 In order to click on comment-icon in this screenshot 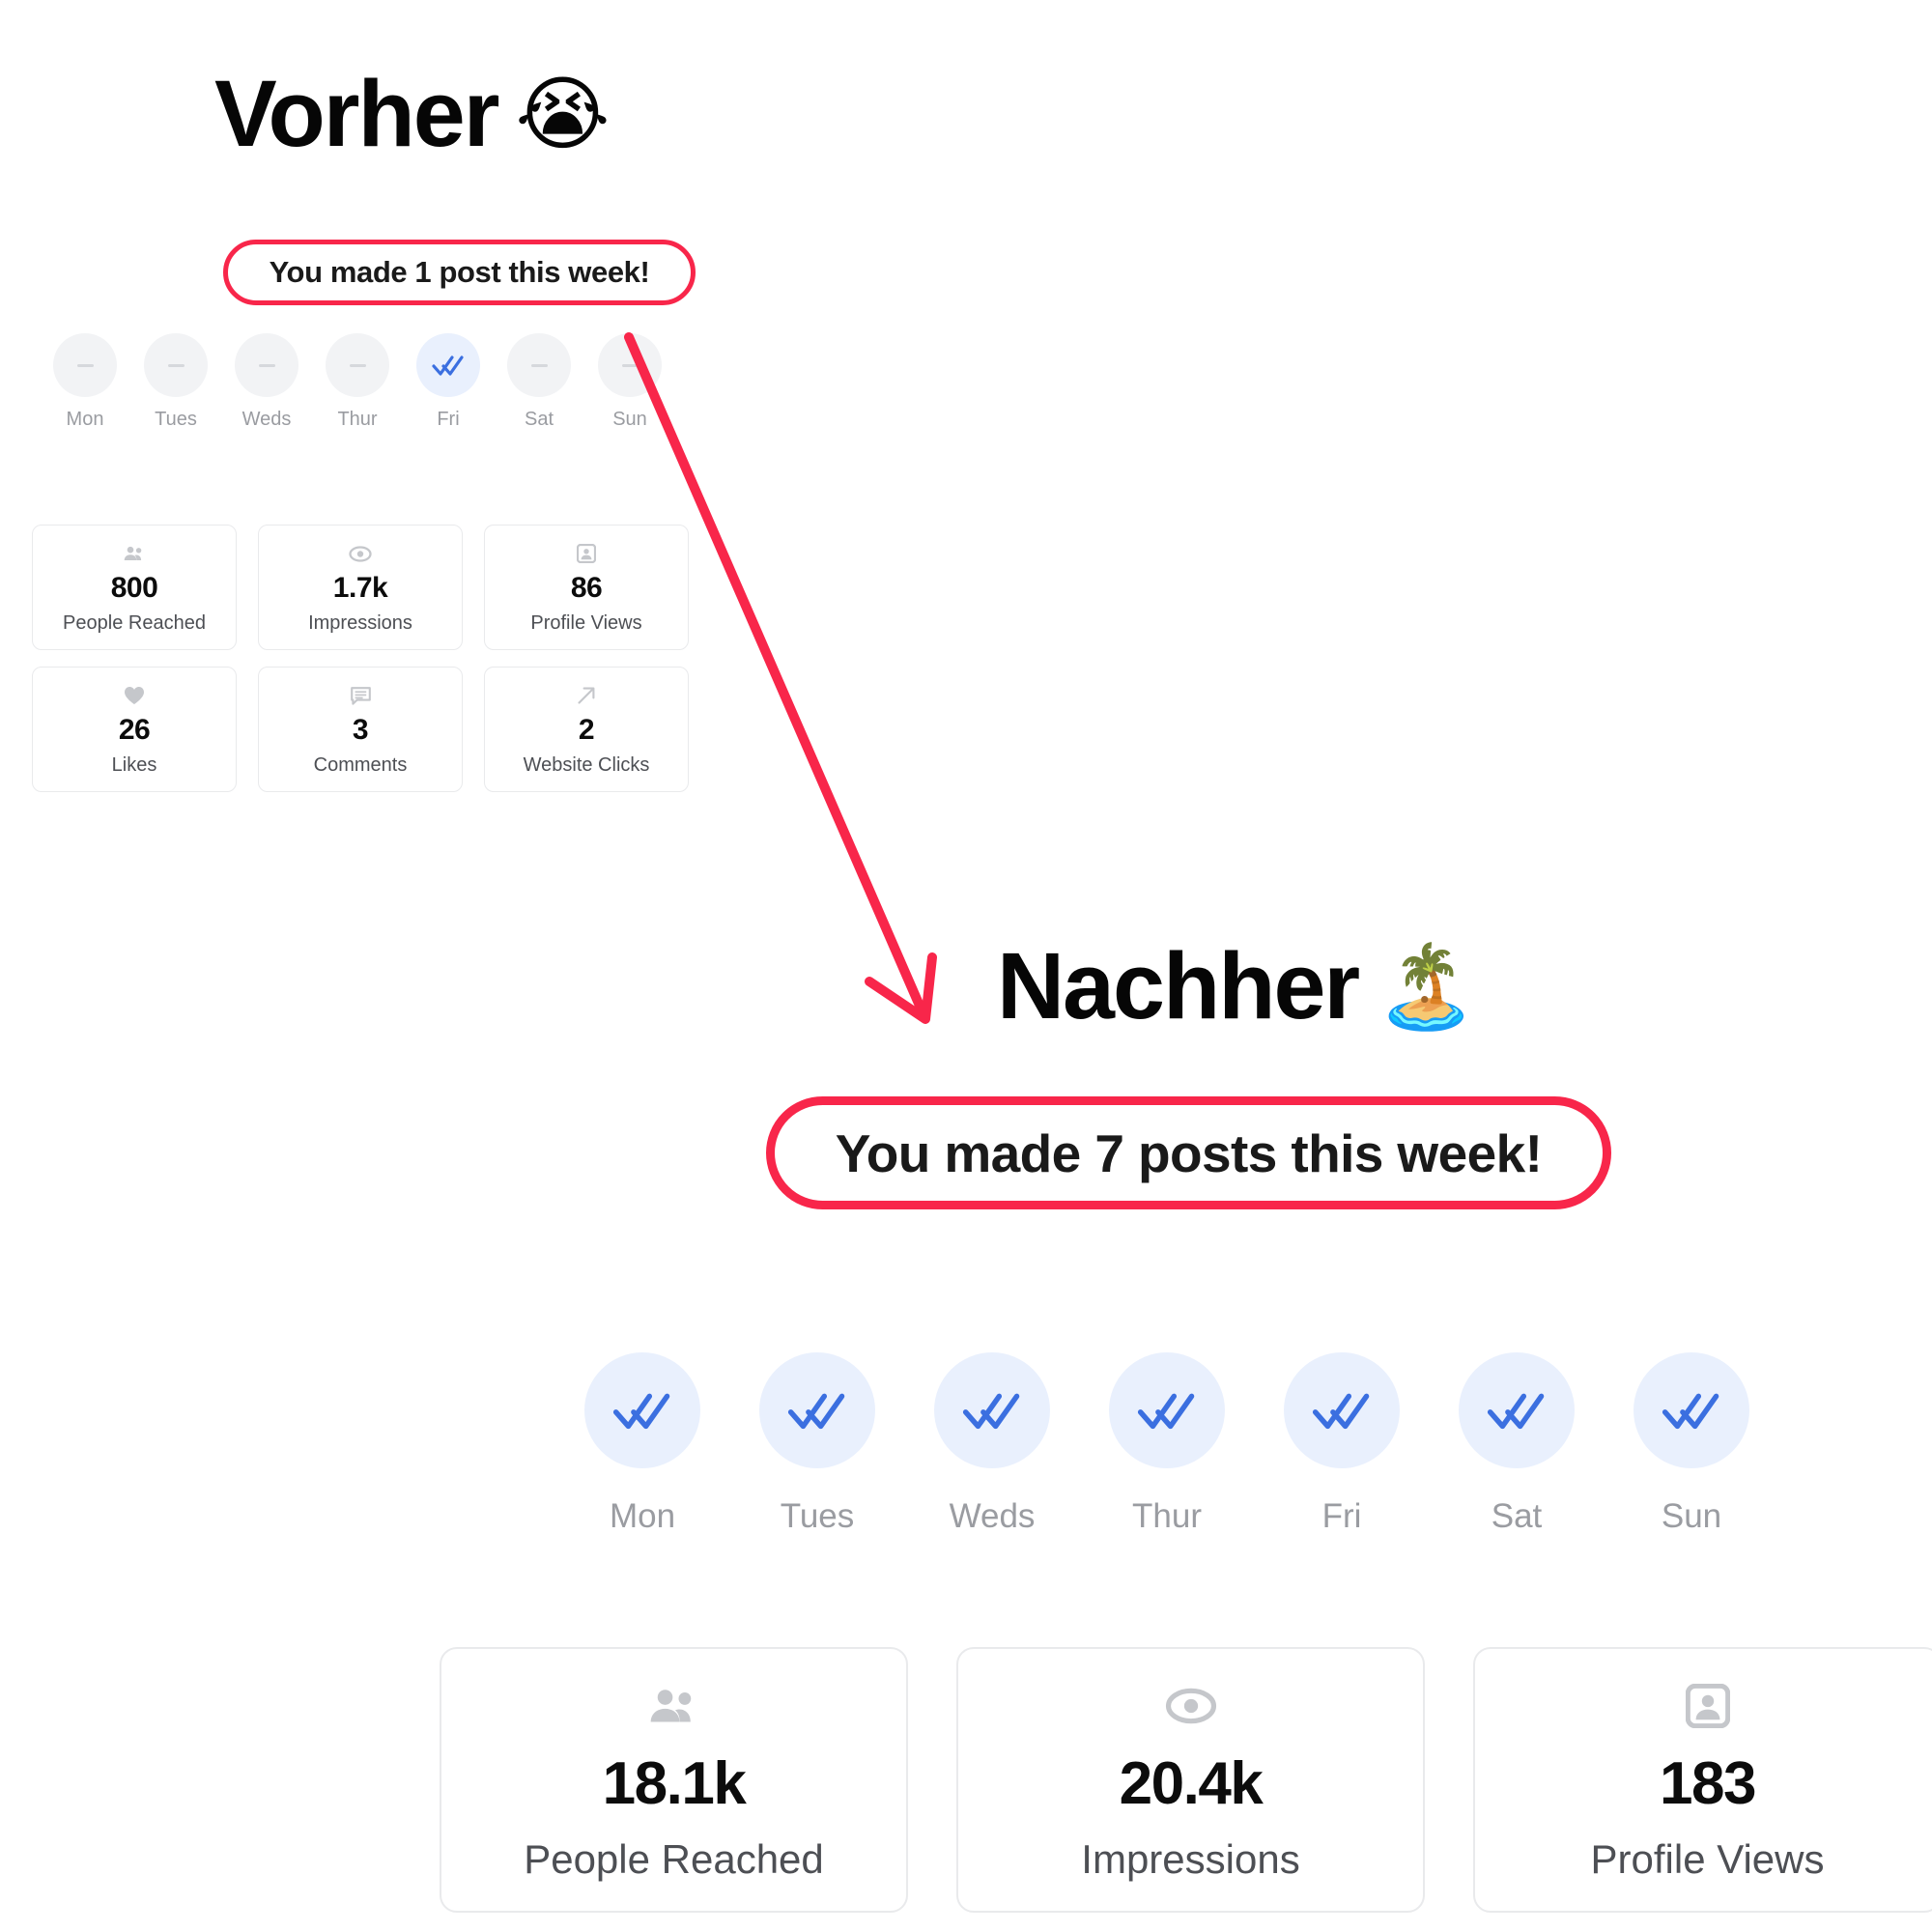, I will do `click(360, 695)`.